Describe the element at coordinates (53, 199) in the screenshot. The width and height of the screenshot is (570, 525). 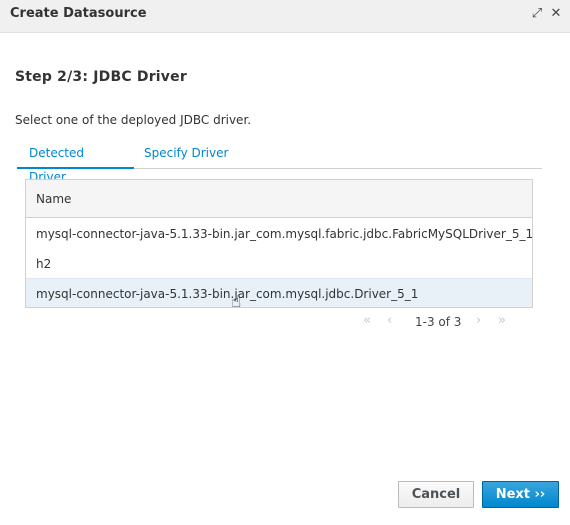
I see `column-header-name: Name` at that location.